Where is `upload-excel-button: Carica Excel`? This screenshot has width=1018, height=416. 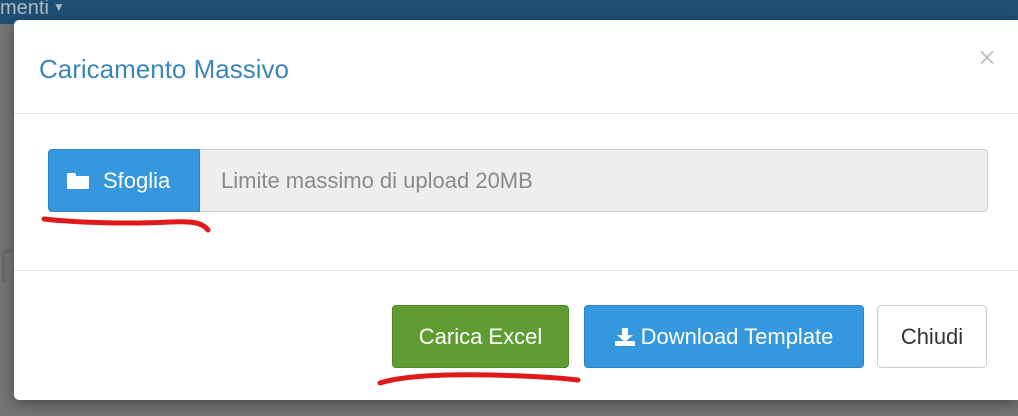 upload-excel-button: Carica Excel is located at coordinates (480, 336).